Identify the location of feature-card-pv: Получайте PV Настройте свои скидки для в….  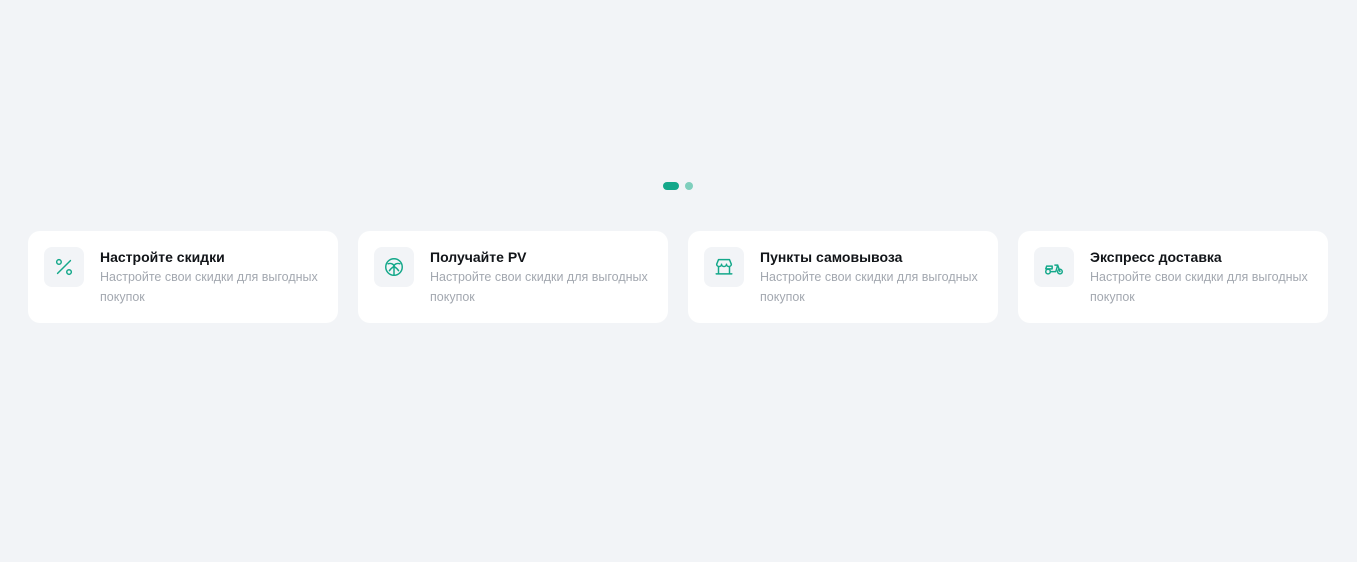
(513, 277).